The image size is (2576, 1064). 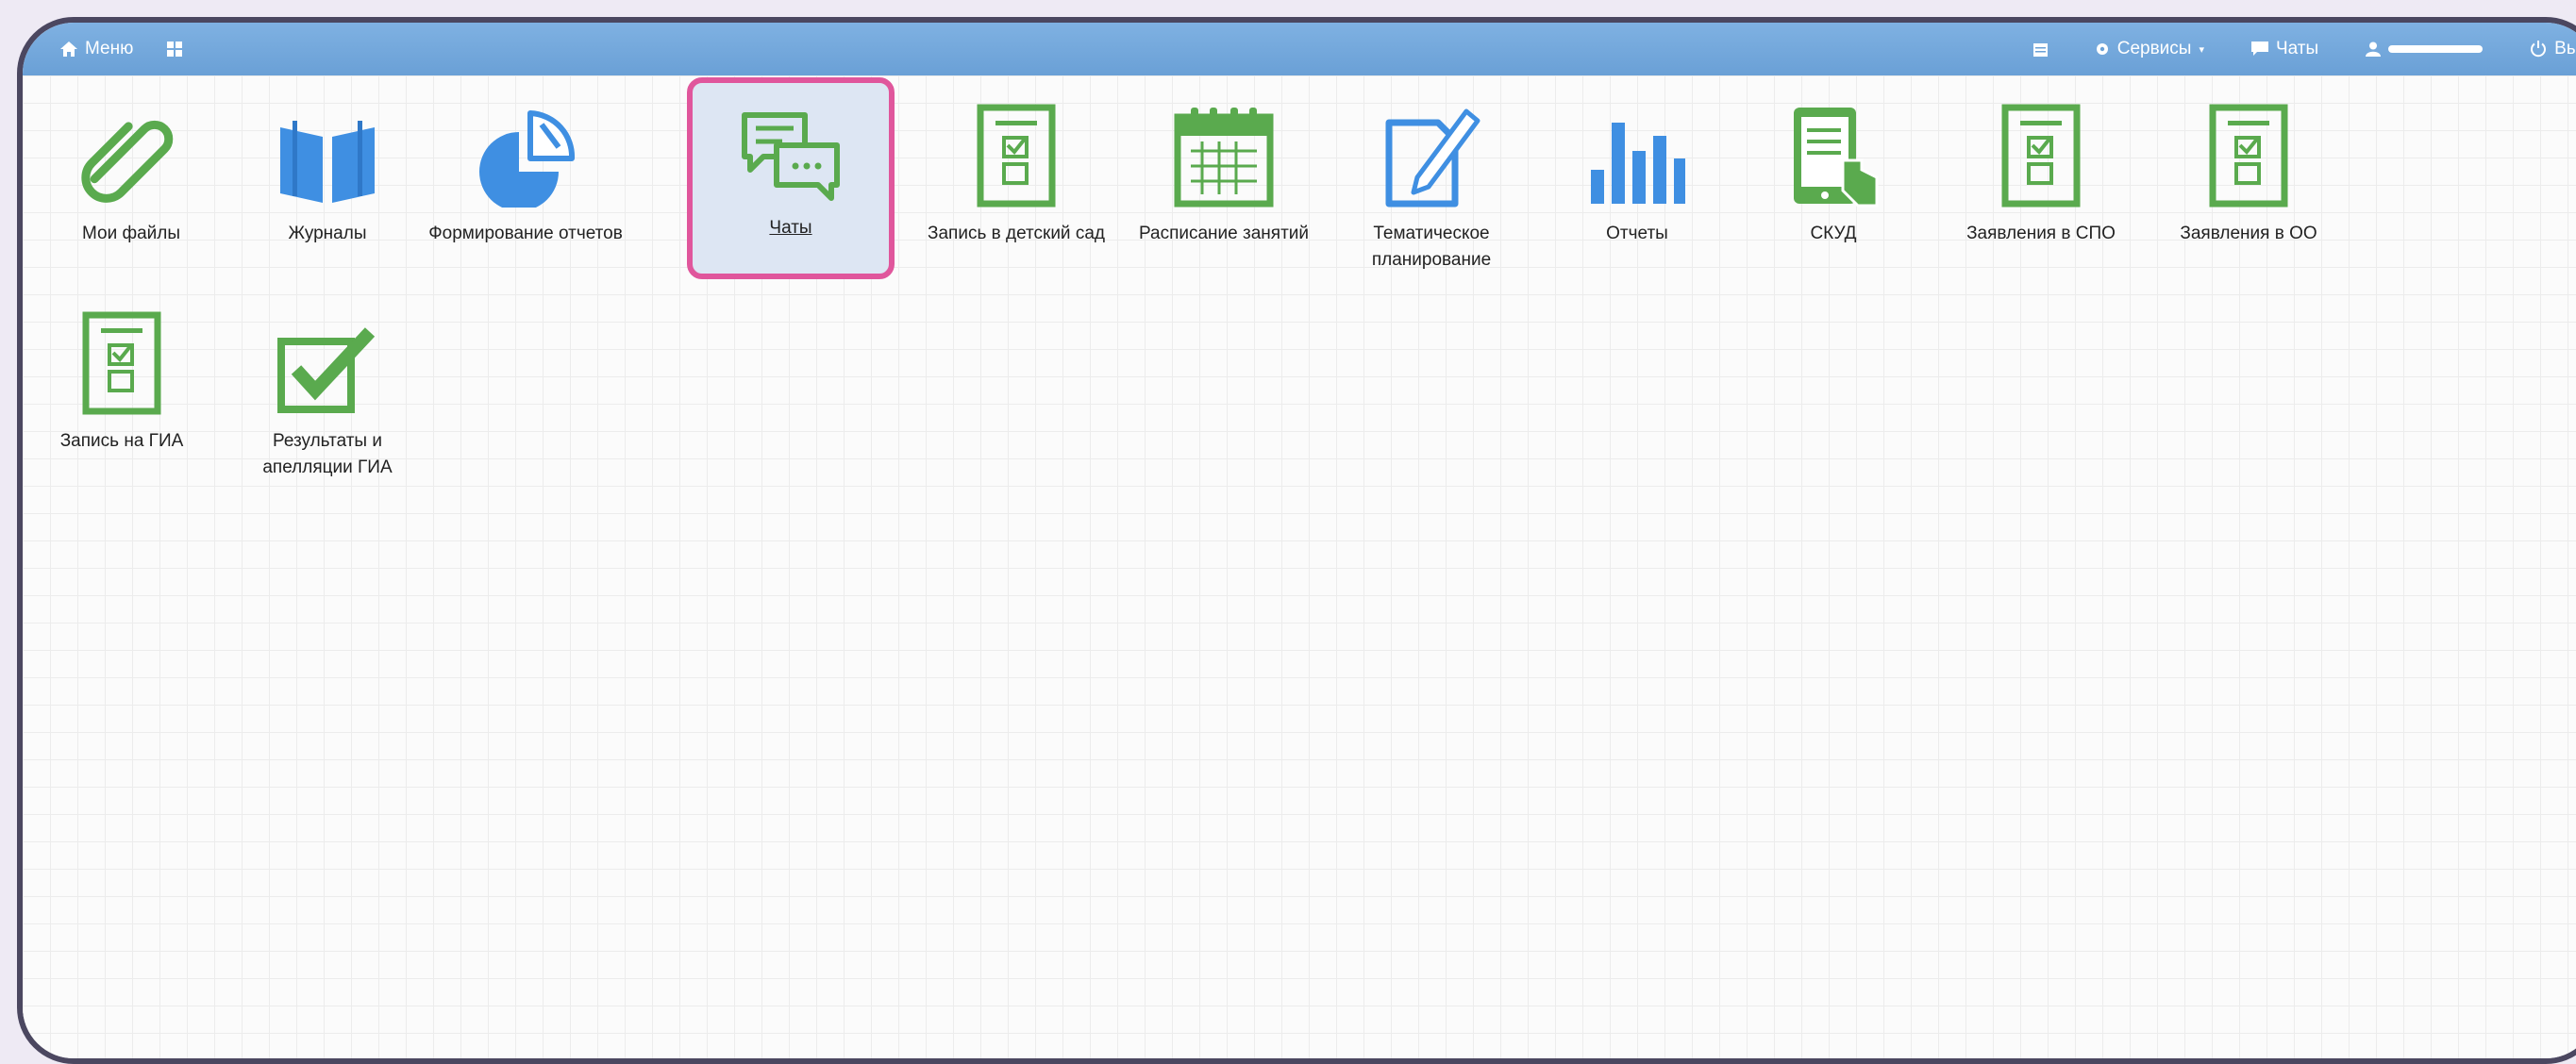 I want to click on exit-label: Выход, so click(x=2565, y=49).